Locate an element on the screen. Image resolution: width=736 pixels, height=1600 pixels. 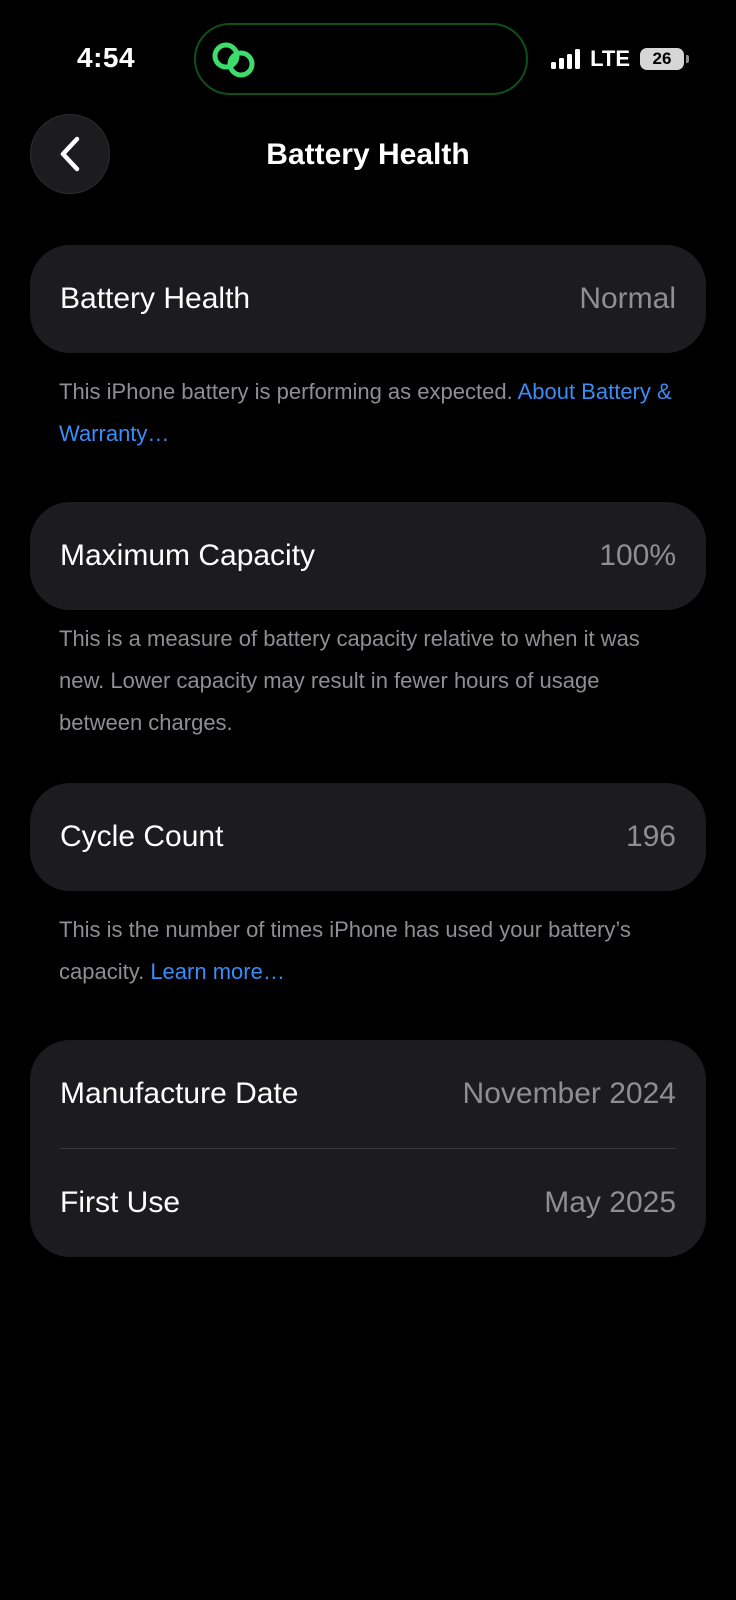
cycle-count-label: Cycle Count is located at coordinates (142, 836).